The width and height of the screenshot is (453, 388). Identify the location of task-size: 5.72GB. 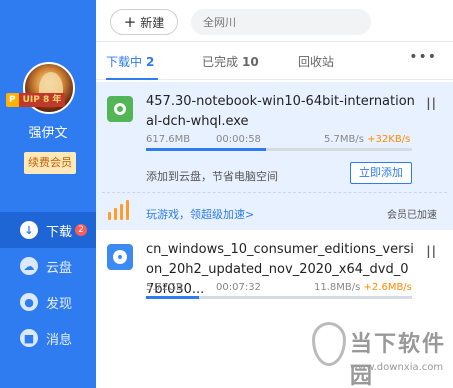
(164, 287).